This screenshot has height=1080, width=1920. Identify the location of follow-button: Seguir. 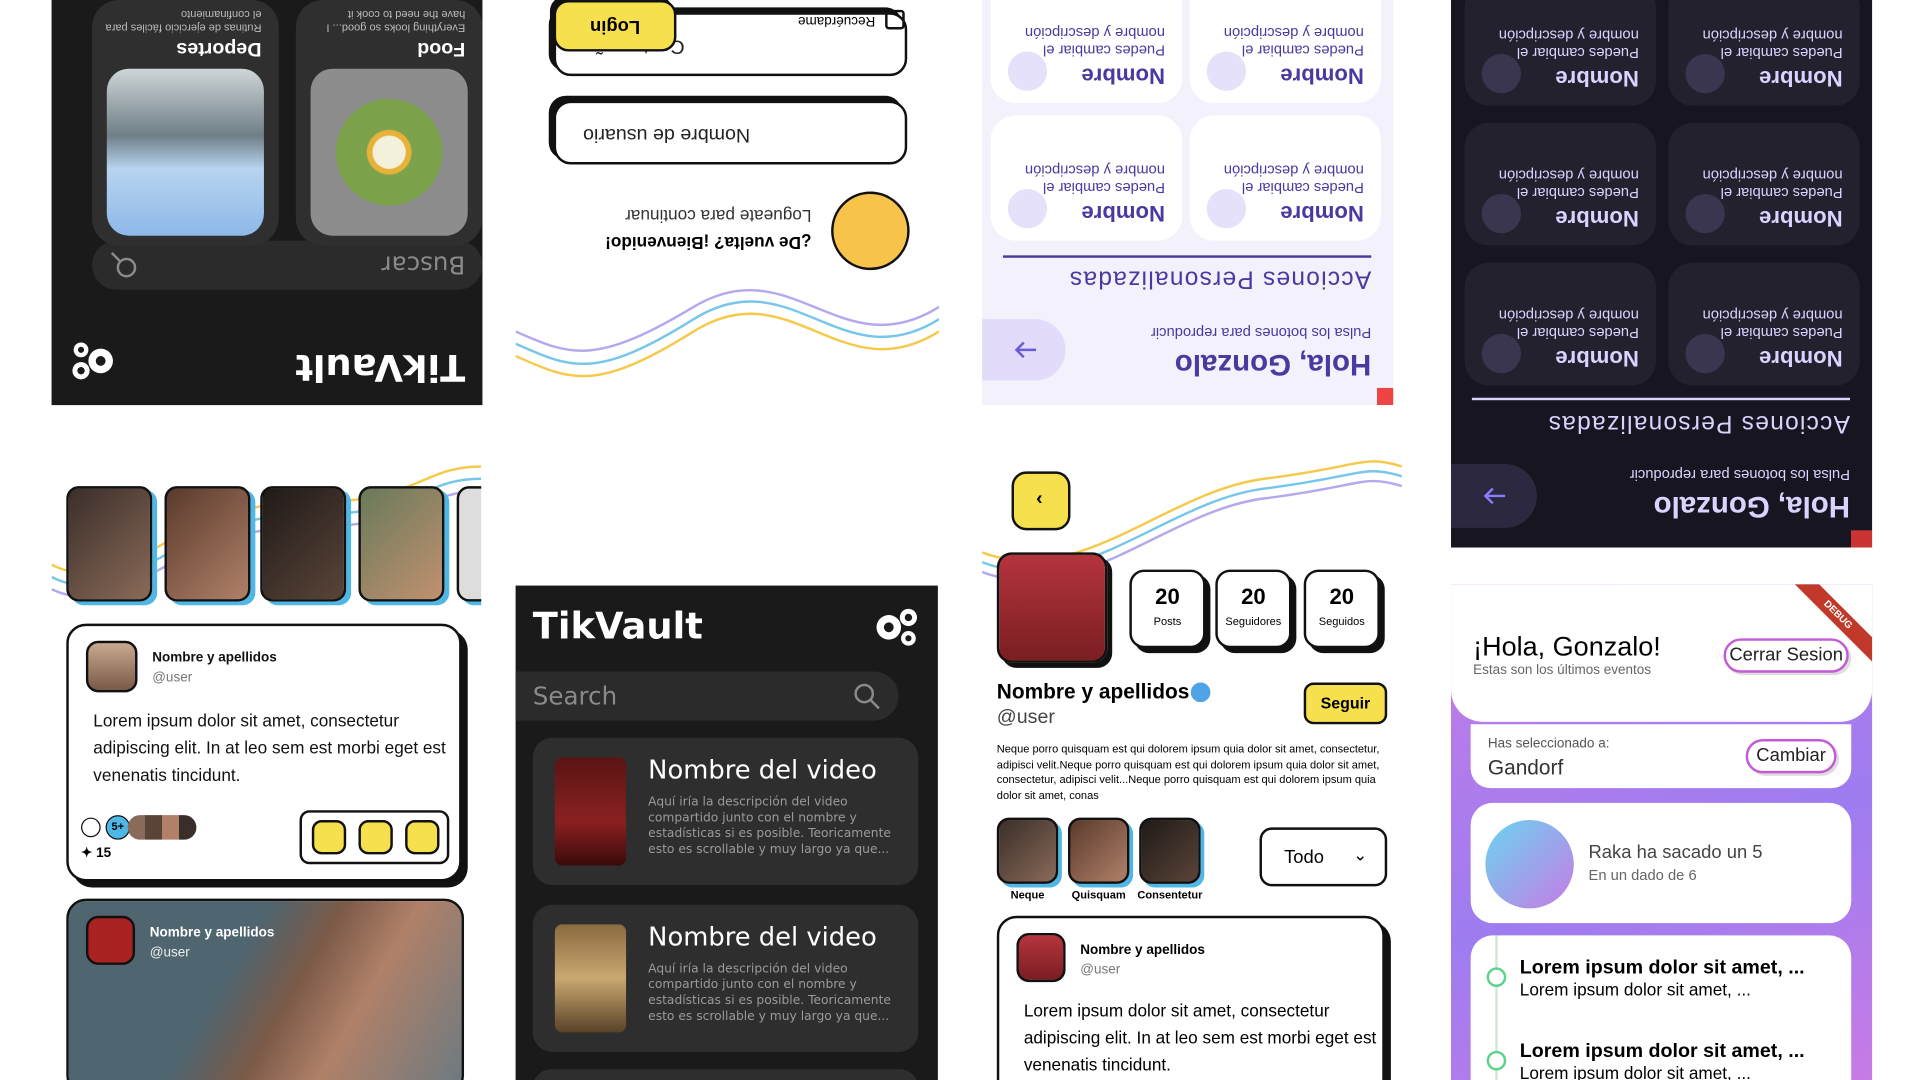
(1345, 703).